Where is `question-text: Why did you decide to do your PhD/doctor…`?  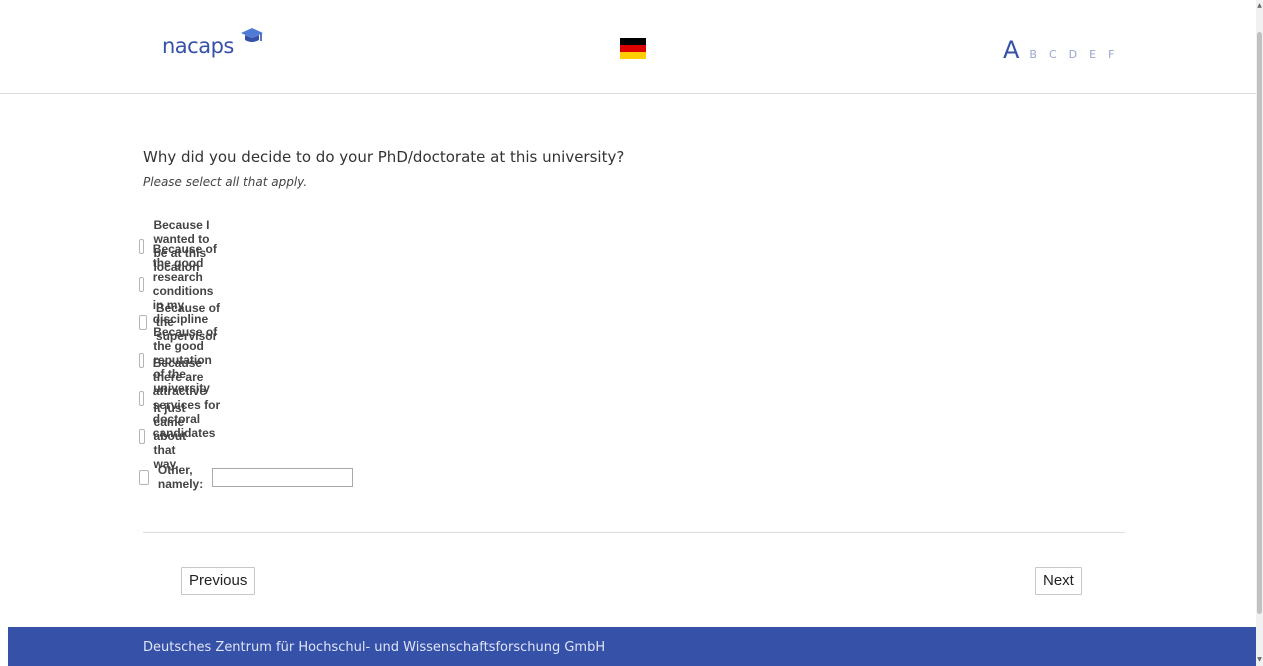 question-text: Why did you decide to do your PhD/doctor… is located at coordinates (384, 157).